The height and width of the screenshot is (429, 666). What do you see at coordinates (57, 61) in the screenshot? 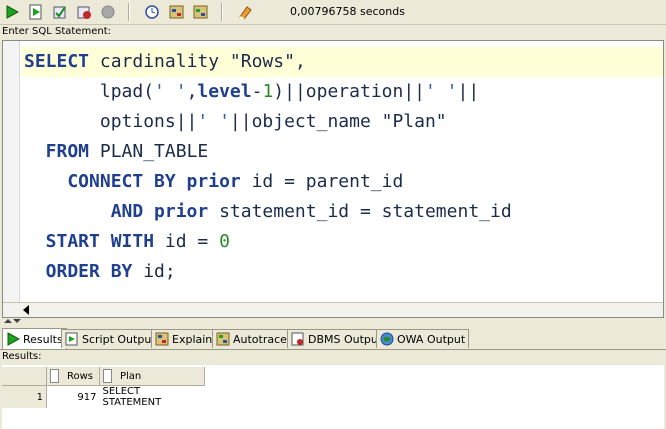
I see `code-token: SELECT` at bounding box center [57, 61].